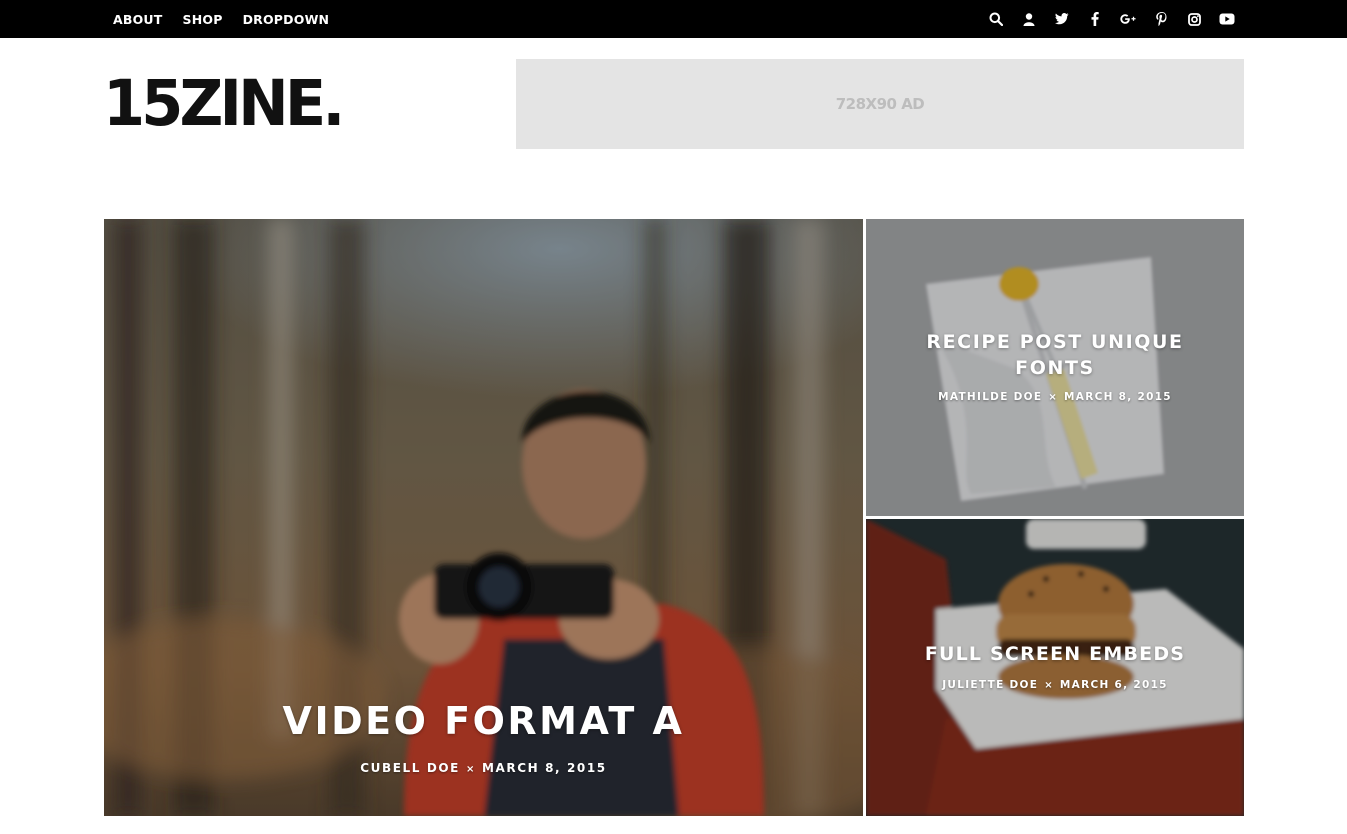  What do you see at coordinates (286, 19) in the screenshot?
I see `nav-item-dropdown: DROPDOWN` at bounding box center [286, 19].